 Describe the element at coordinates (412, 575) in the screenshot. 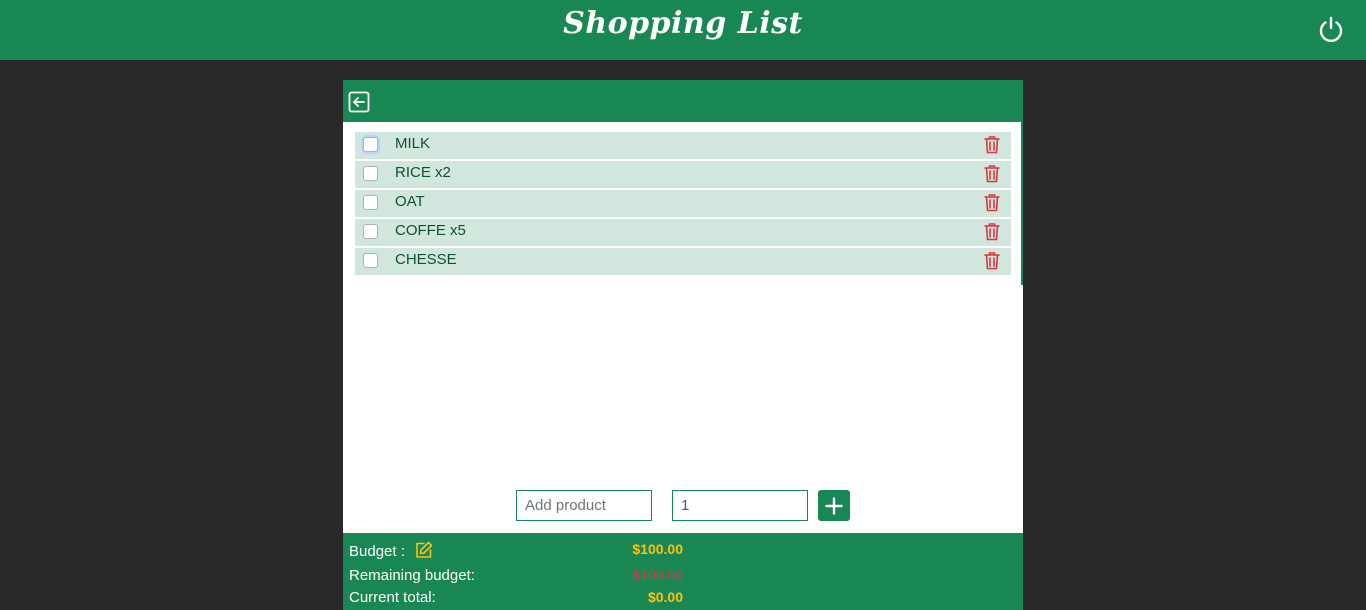

I see `remaining-budget-label: Remaining budget:` at that location.